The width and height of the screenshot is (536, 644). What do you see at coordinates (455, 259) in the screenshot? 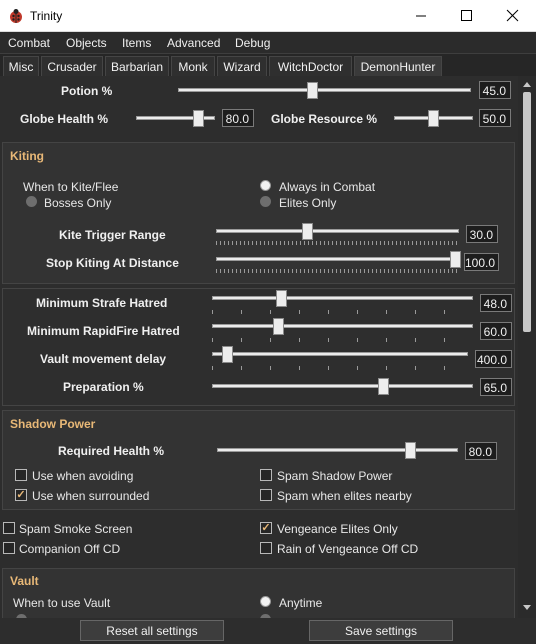
I see `stop-kiting-thumb` at bounding box center [455, 259].